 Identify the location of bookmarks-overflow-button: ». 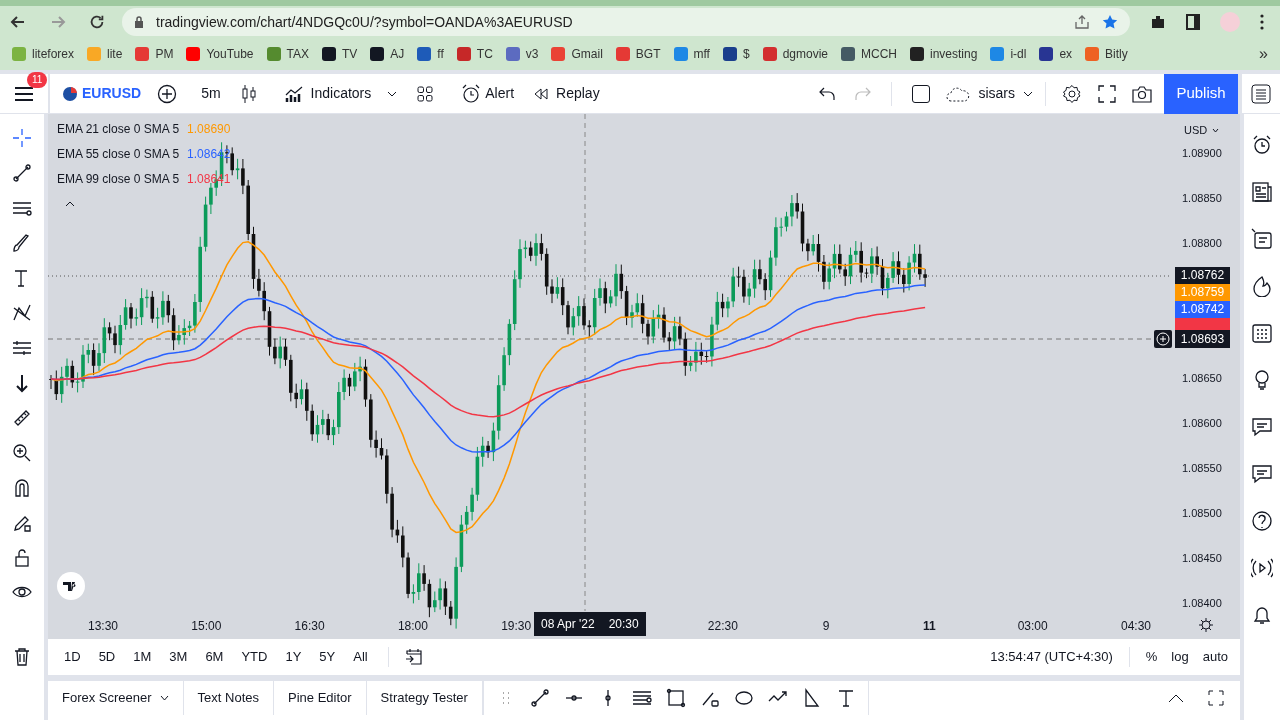
(1263, 54).